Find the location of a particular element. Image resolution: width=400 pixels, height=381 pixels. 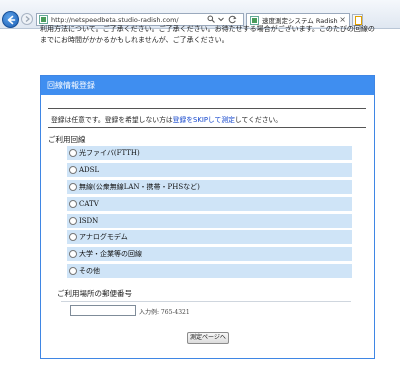

option-ftth: 光ファイバ(FTTH) is located at coordinates (209, 153).